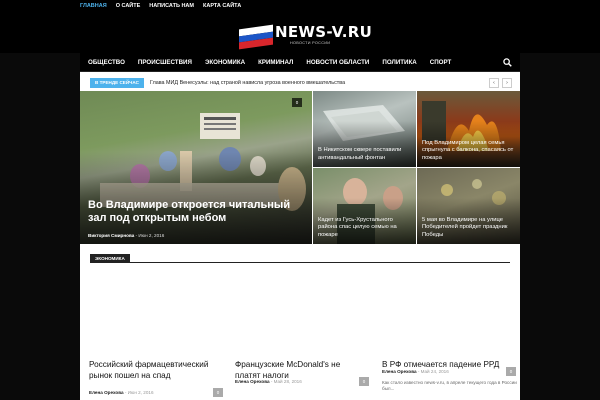 This screenshot has height=400, width=600. What do you see at coordinates (106, 62) in the screenshot?
I see `nav-item-society: ОБЩЕСТВО` at bounding box center [106, 62].